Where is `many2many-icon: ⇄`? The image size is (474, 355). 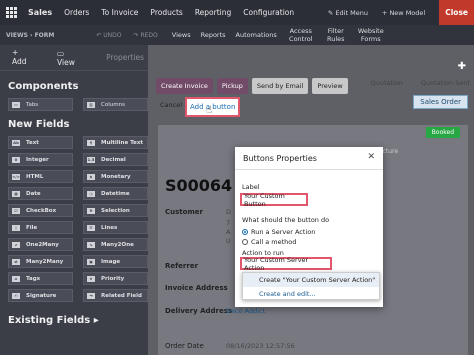
many2many-icon: ⇄ is located at coordinates (16, 261).